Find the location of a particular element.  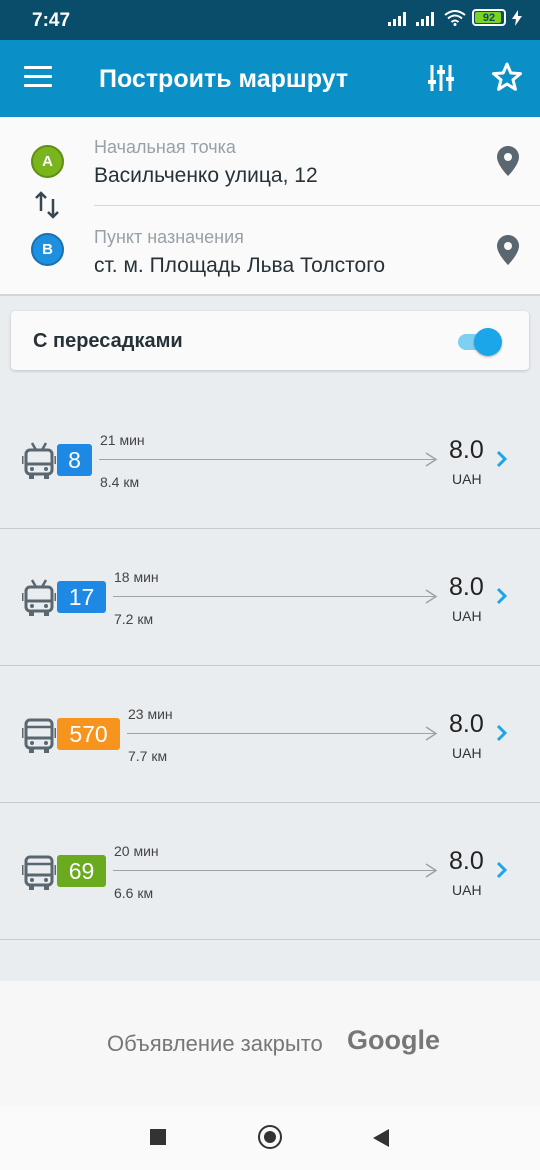

page-title: Построить маршрут is located at coordinates (224, 79).